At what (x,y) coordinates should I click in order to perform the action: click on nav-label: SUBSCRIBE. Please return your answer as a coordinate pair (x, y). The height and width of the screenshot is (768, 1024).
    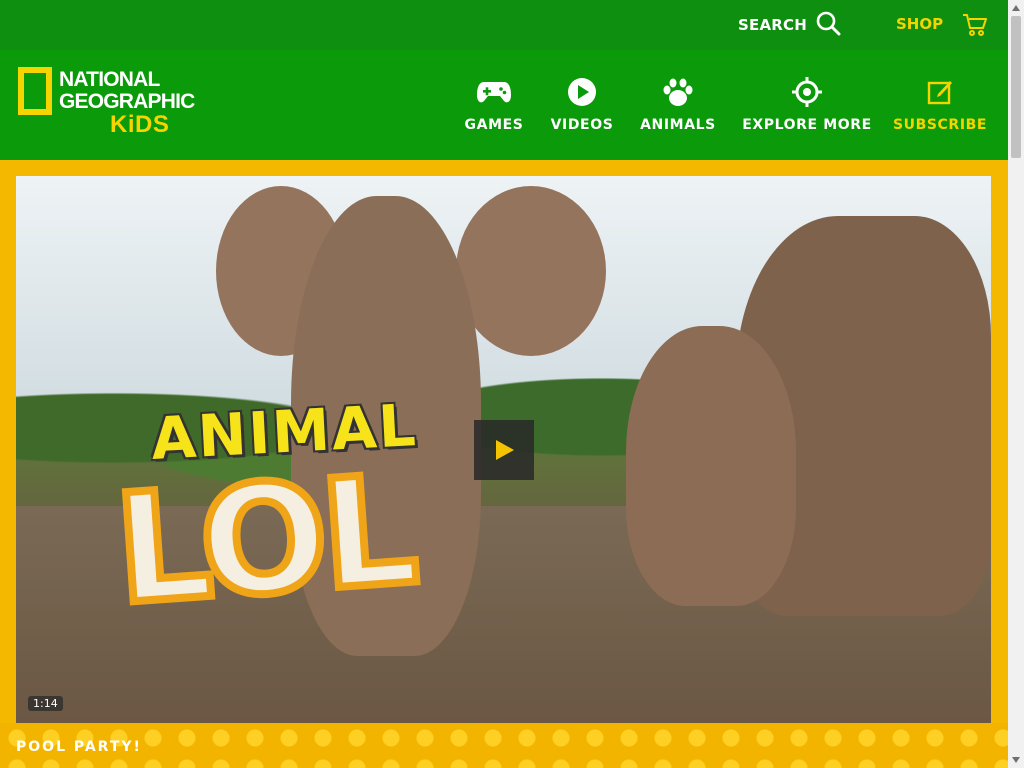
    Looking at the image, I should click on (940, 125).